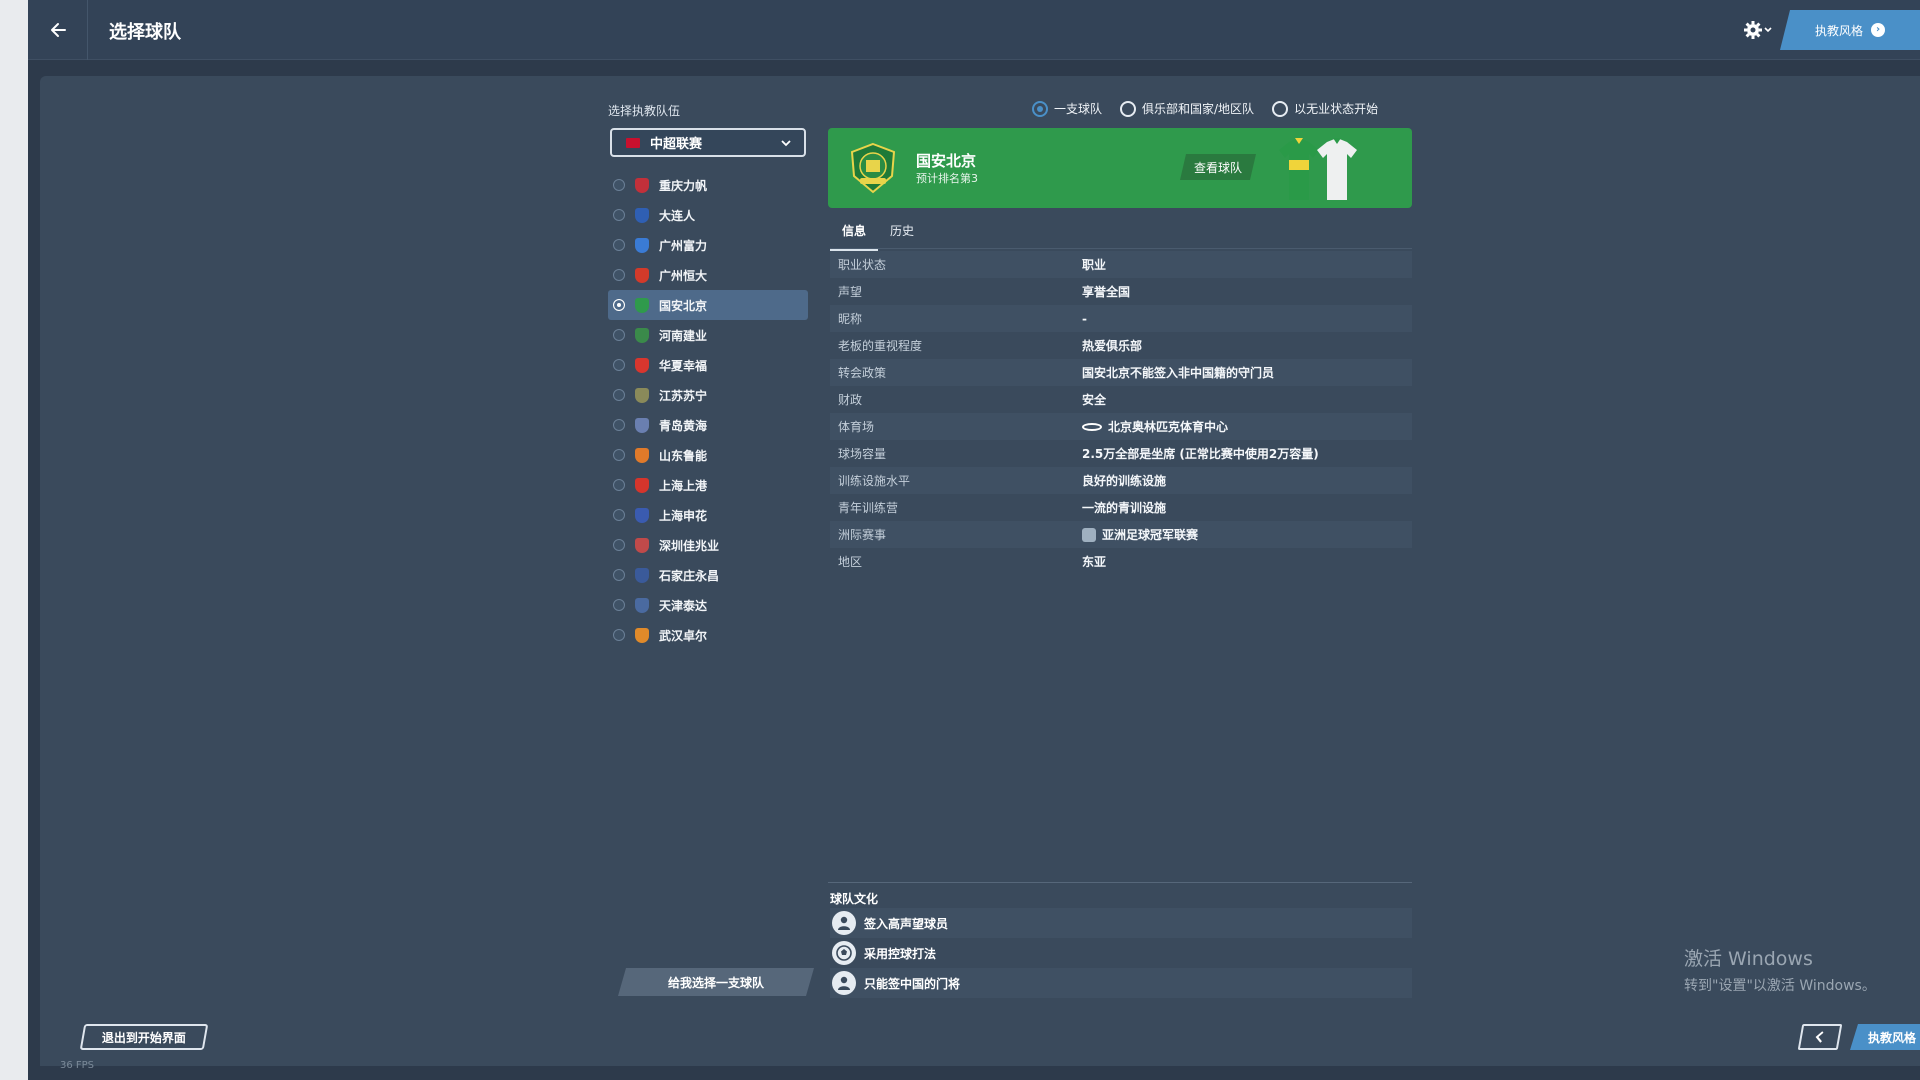 Image resolution: width=1920 pixels, height=1080 pixels. What do you see at coordinates (1120, 882) in the screenshot?
I see `culture-divider` at bounding box center [1120, 882].